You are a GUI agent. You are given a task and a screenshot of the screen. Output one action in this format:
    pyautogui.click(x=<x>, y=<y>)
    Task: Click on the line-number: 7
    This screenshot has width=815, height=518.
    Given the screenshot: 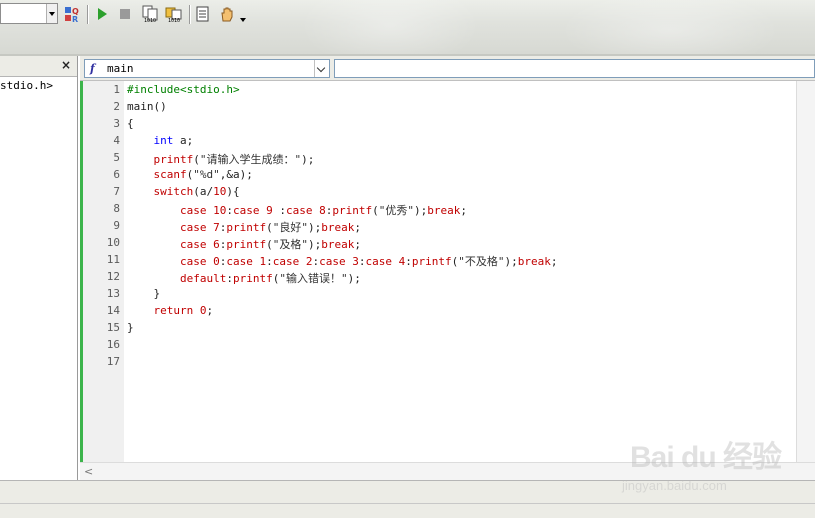 What is the action you would take?
    pyautogui.click(x=116, y=191)
    